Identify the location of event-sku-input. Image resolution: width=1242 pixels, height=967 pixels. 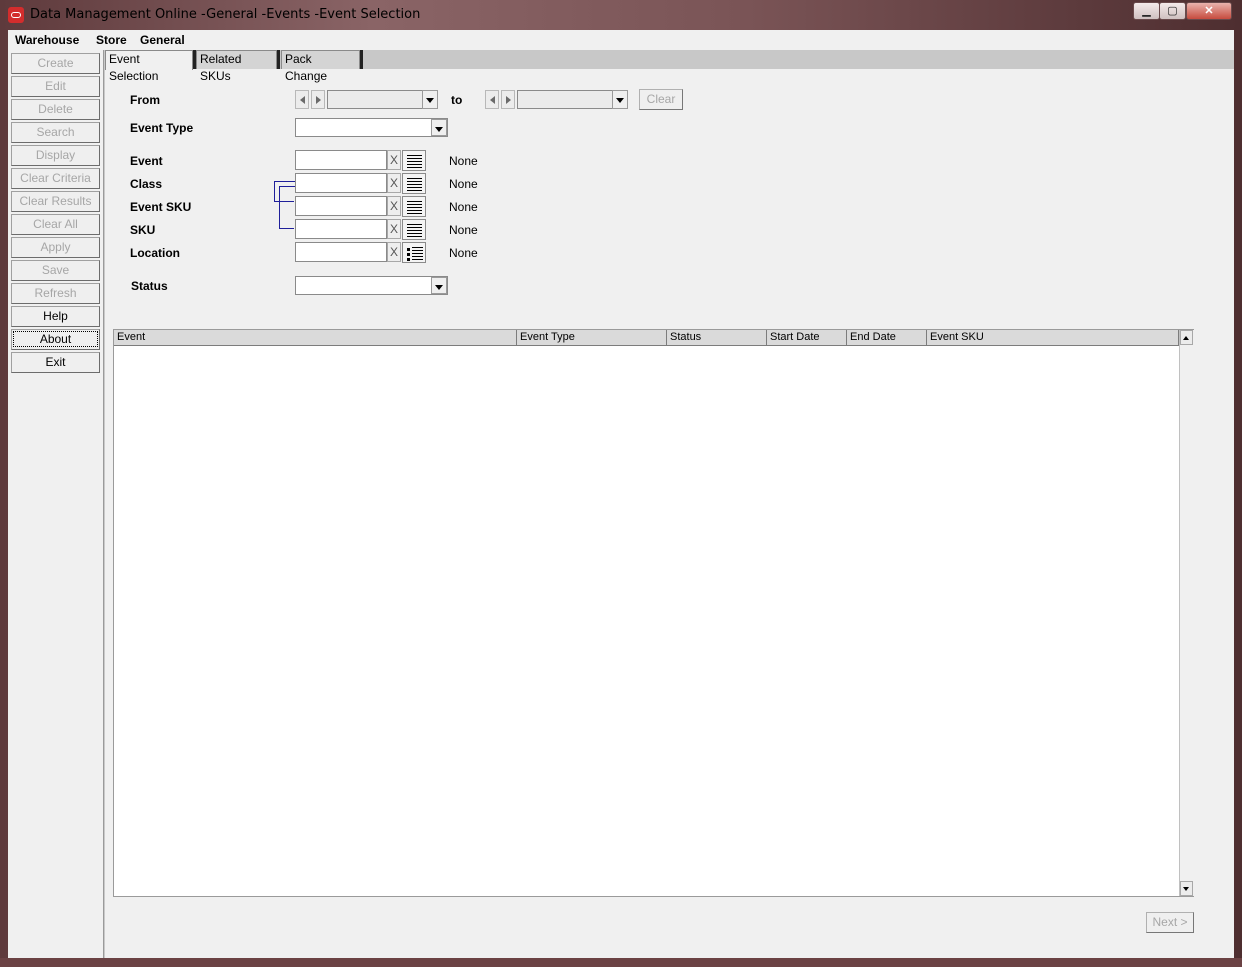
(341, 206).